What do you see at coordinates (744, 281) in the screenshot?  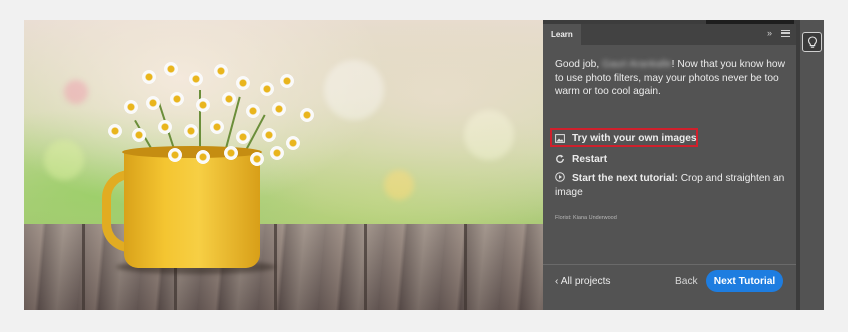 I see `next-tutorial-button: Next Tutorial` at bounding box center [744, 281].